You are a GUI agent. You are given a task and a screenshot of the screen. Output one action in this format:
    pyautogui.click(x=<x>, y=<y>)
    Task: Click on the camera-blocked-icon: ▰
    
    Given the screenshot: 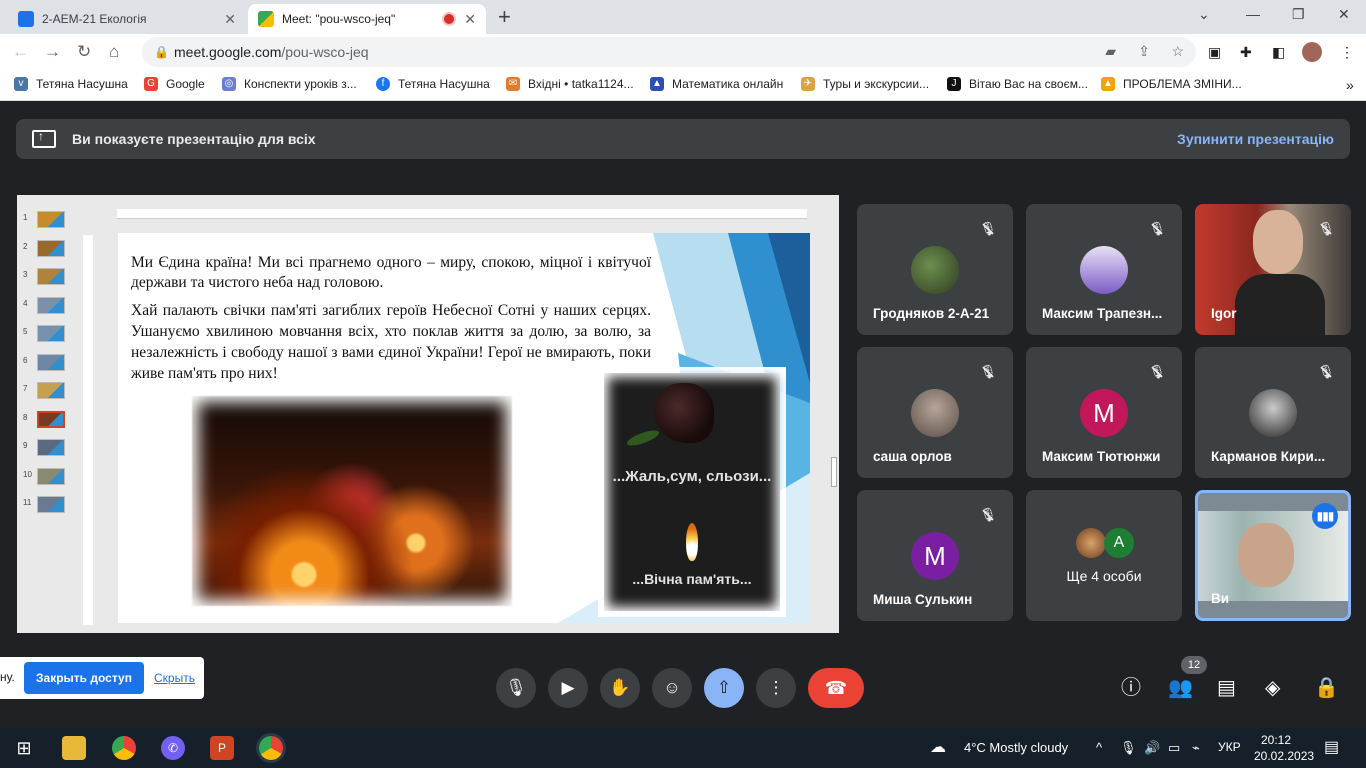 What is the action you would take?
    pyautogui.click(x=1110, y=51)
    